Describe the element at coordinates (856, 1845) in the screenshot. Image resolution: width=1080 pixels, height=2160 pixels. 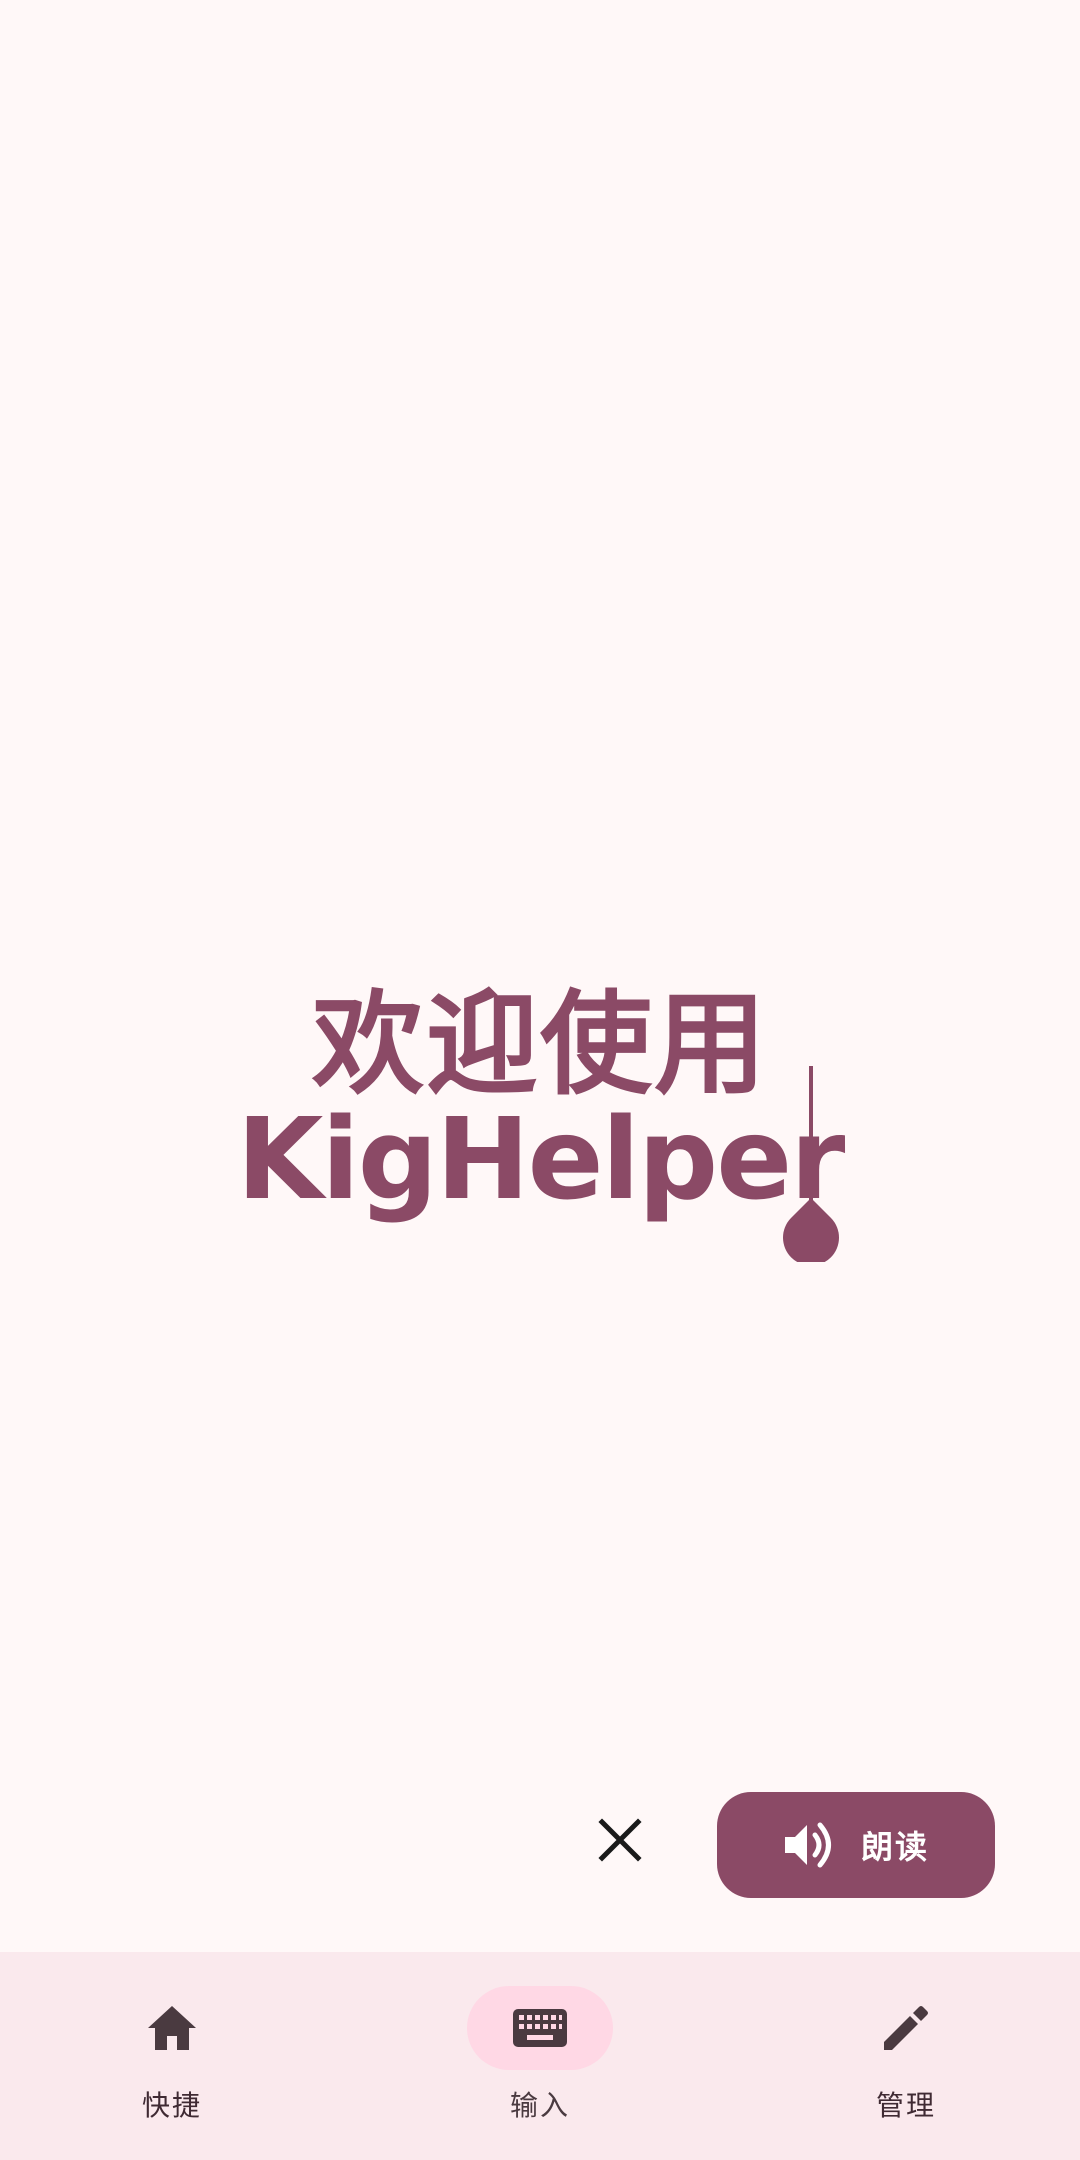
I see `read-aloud-button: 朗读` at that location.